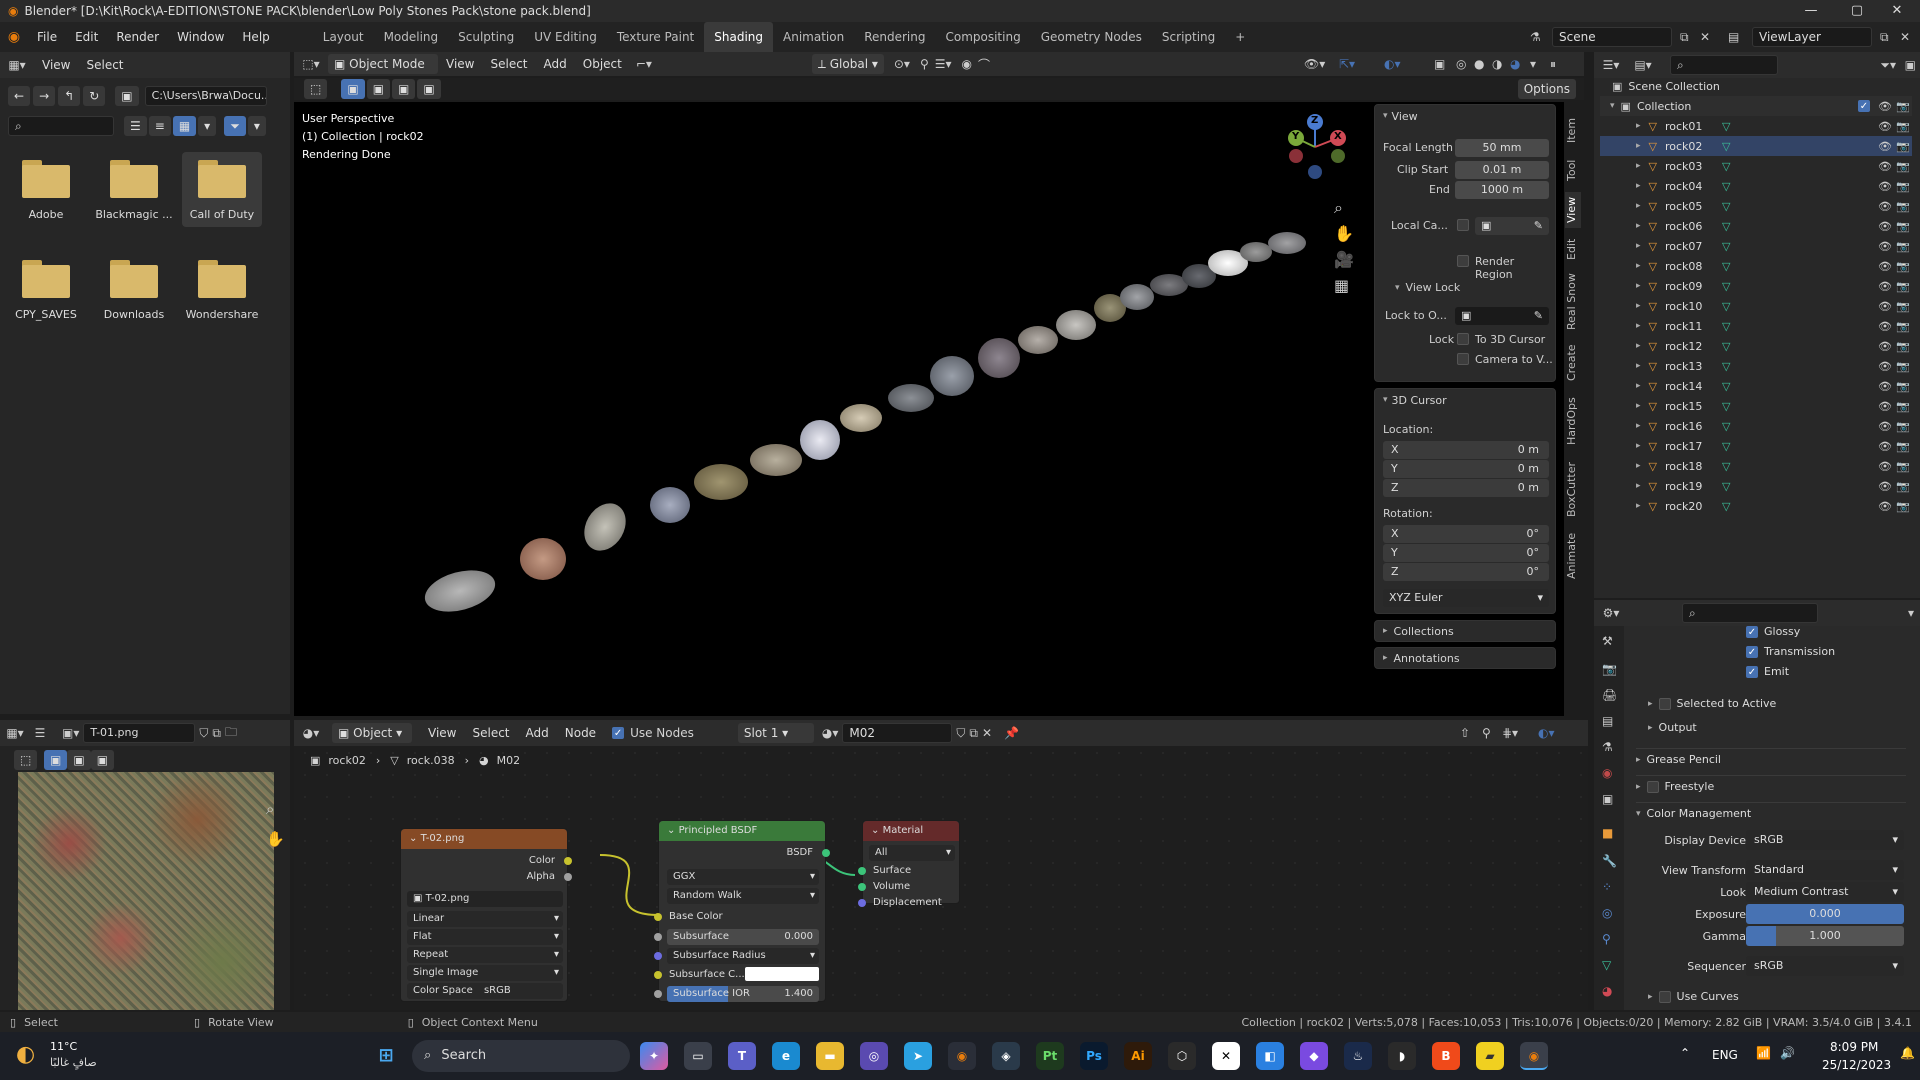  What do you see at coordinates (826, 853) in the screenshot?
I see `bsdf-output-socket` at bounding box center [826, 853].